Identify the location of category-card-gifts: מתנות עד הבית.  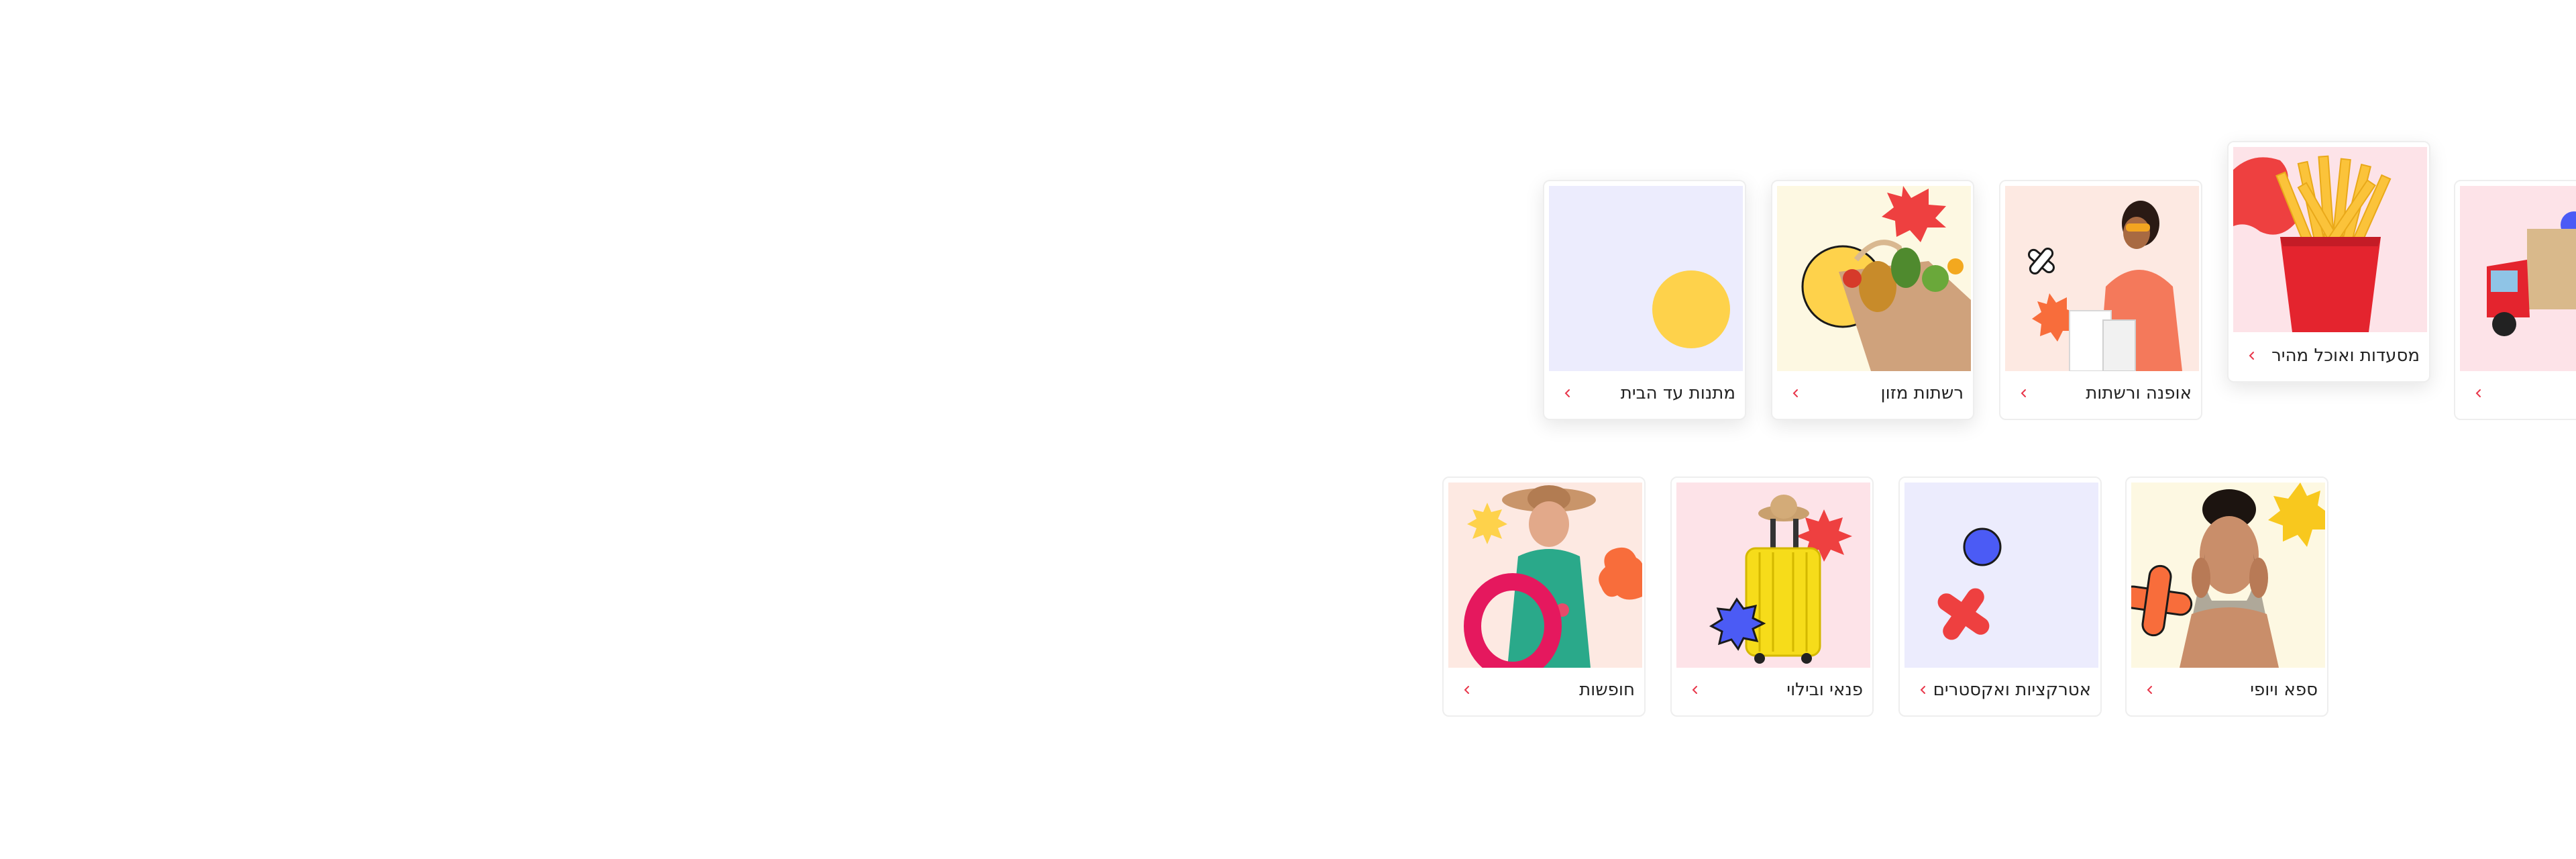
(1644, 300).